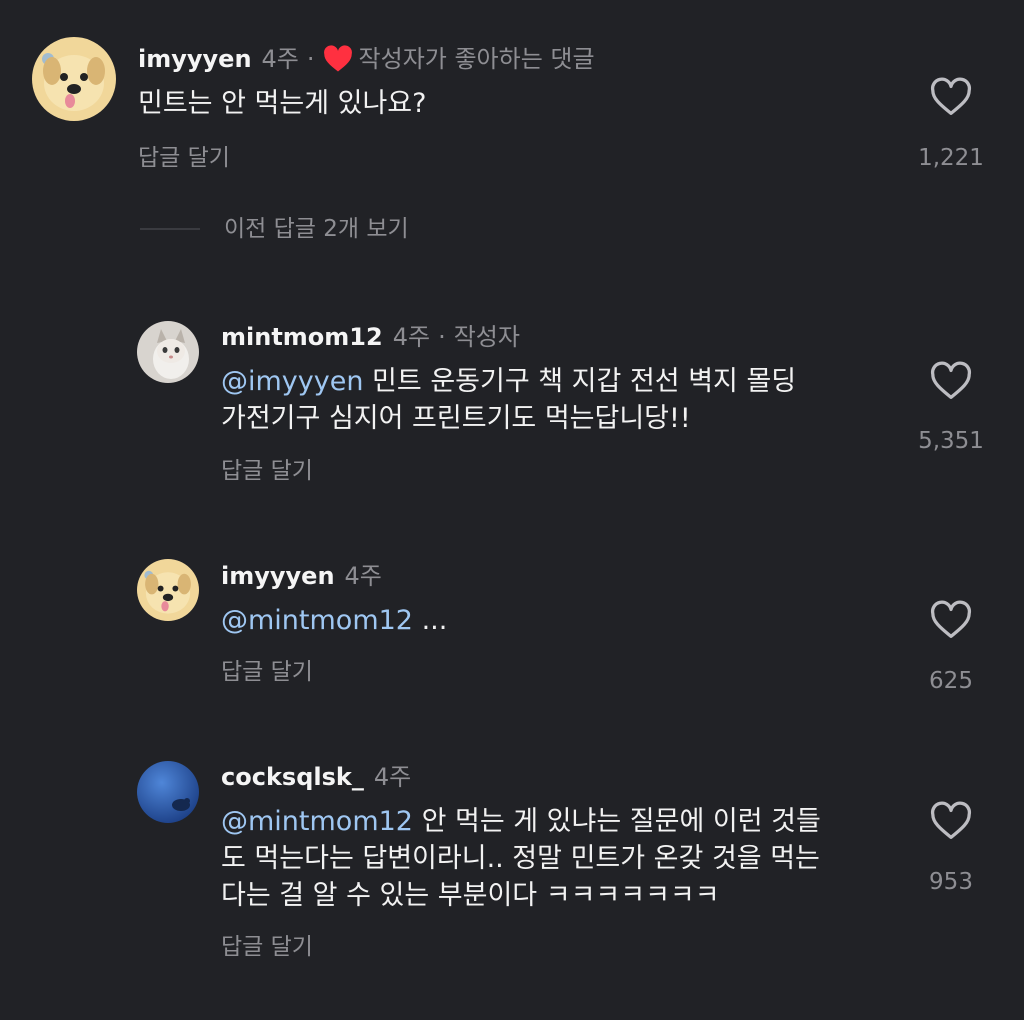 The height and width of the screenshot is (1020, 1024). What do you see at coordinates (316, 229) in the screenshot?
I see `view-previous-label: 이전 답글 2개 보기` at bounding box center [316, 229].